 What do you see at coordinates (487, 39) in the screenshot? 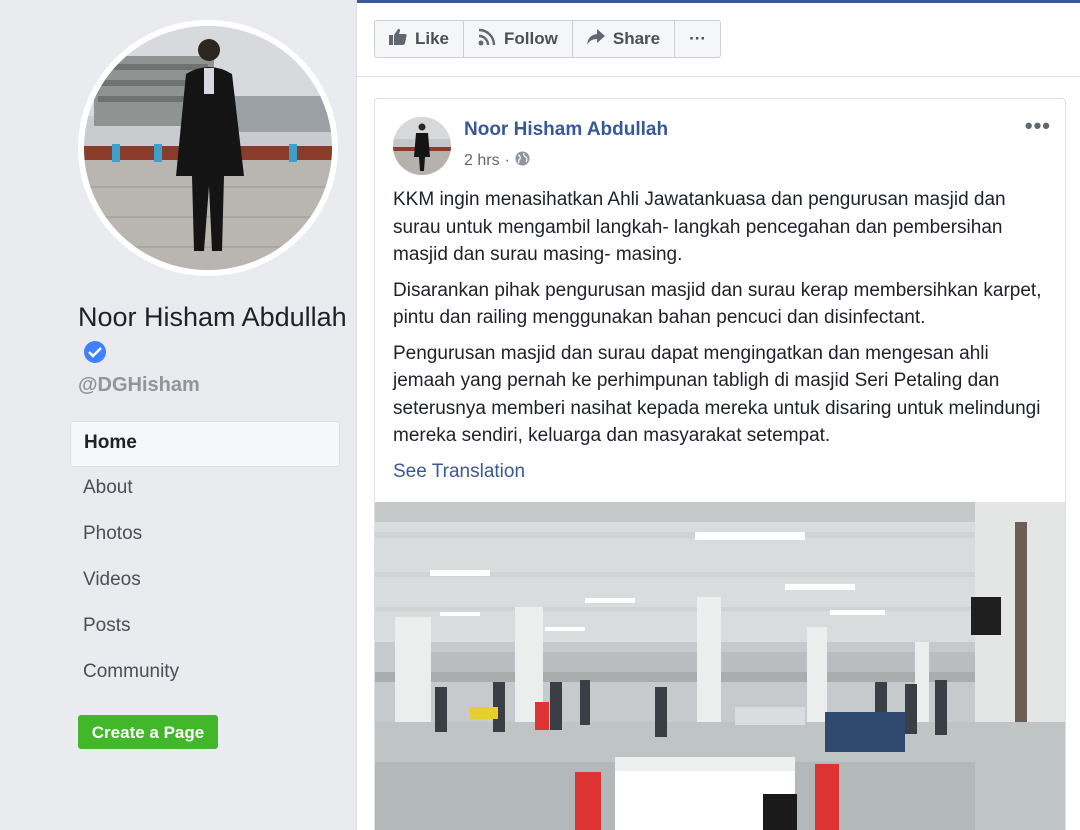
I see `rss-follow-icon` at bounding box center [487, 39].